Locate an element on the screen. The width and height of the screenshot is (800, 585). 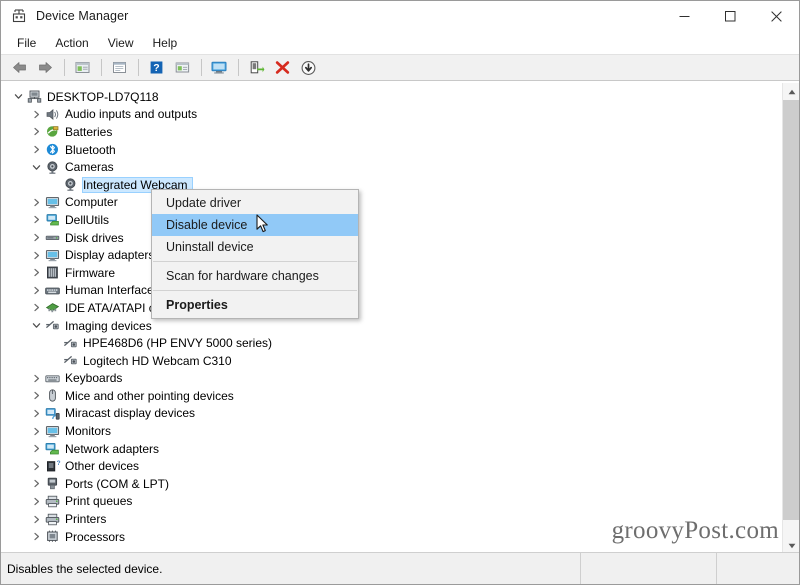
tree-item-label: Bluetooth is located at coordinates (90, 149).